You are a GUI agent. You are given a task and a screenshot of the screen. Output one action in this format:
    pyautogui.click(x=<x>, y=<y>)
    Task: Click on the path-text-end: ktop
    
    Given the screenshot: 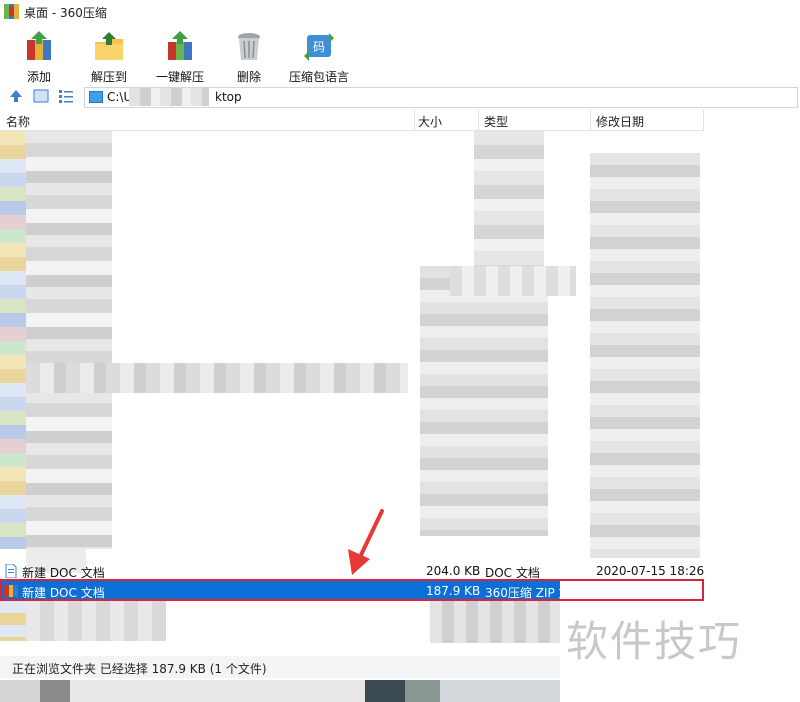 What is the action you would take?
    pyautogui.click(x=228, y=97)
    